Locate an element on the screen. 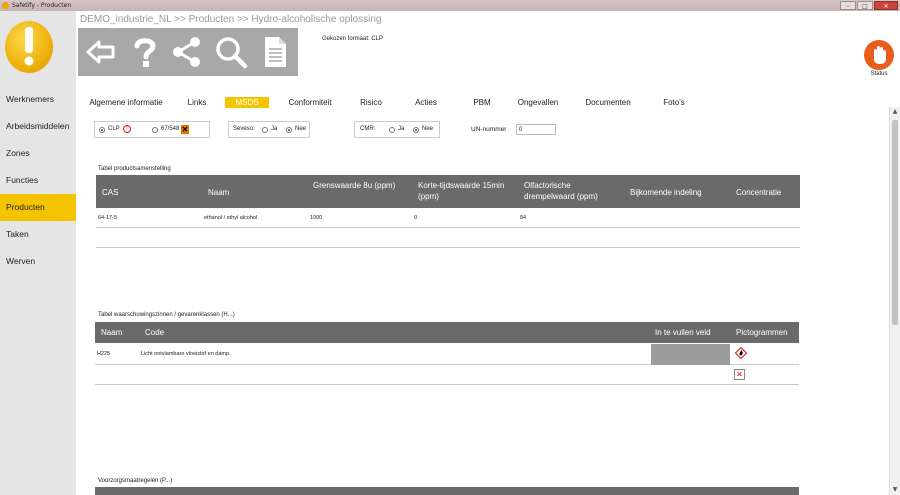  tab-documenten: Documenten is located at coordinates (608, 102).